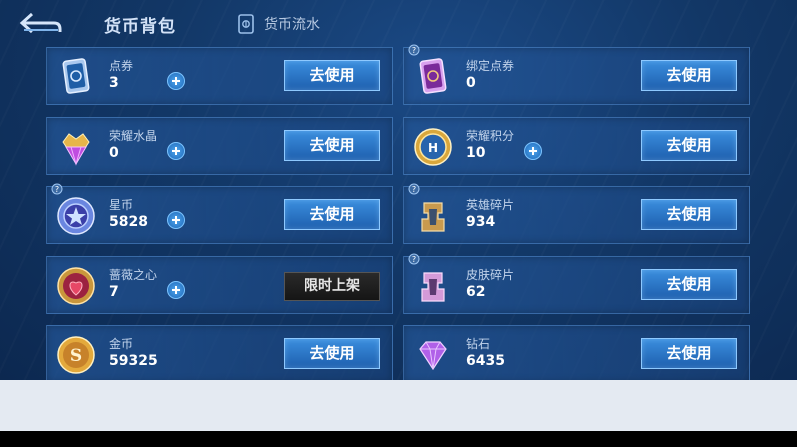  I want to click on diamond-icon, so click(433, 356).